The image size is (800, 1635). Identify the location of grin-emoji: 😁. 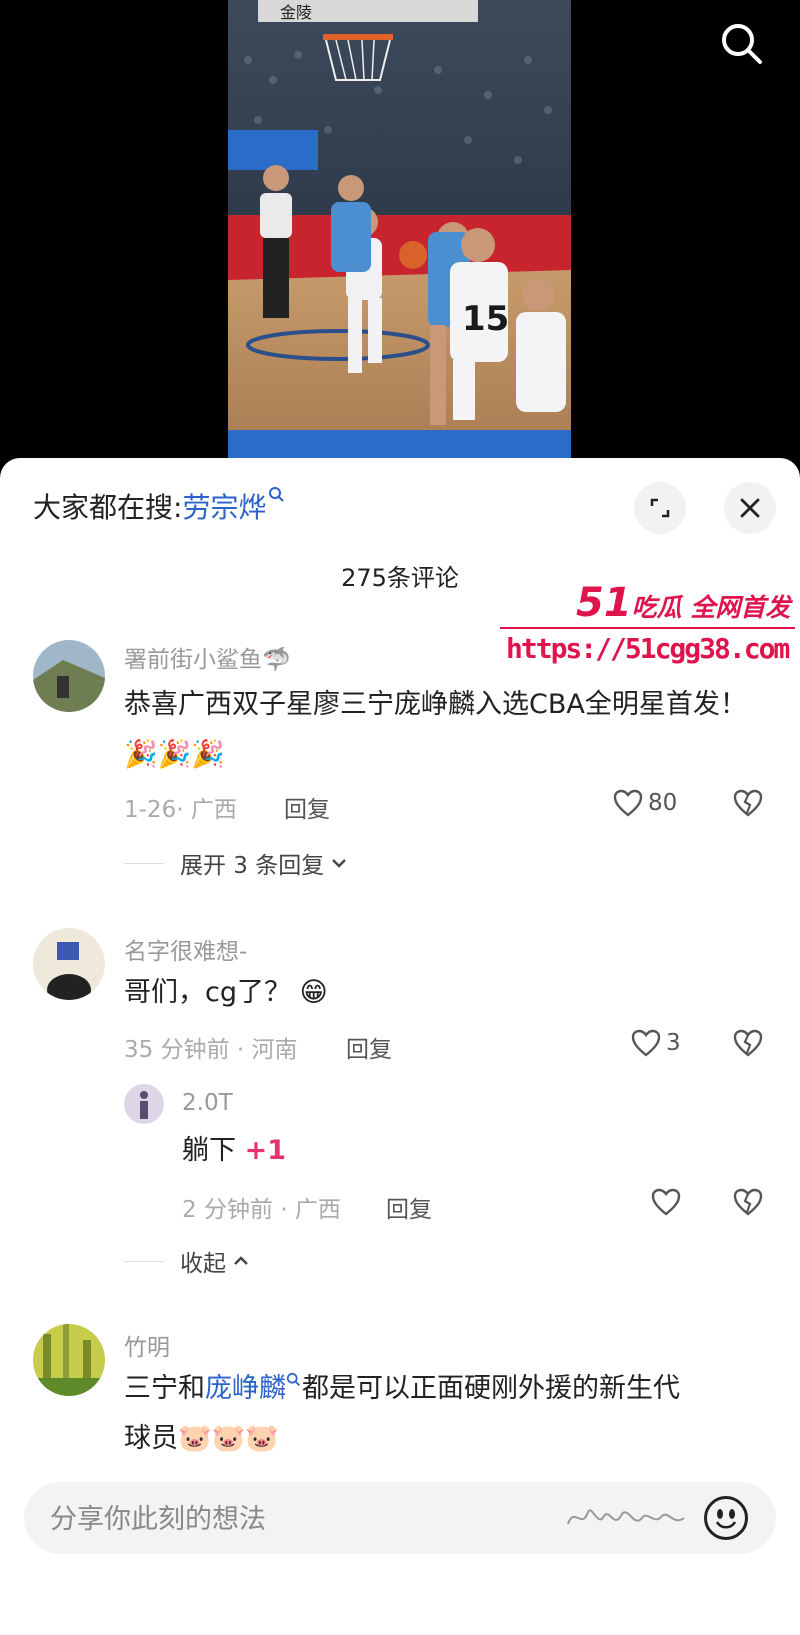
(313, 992).